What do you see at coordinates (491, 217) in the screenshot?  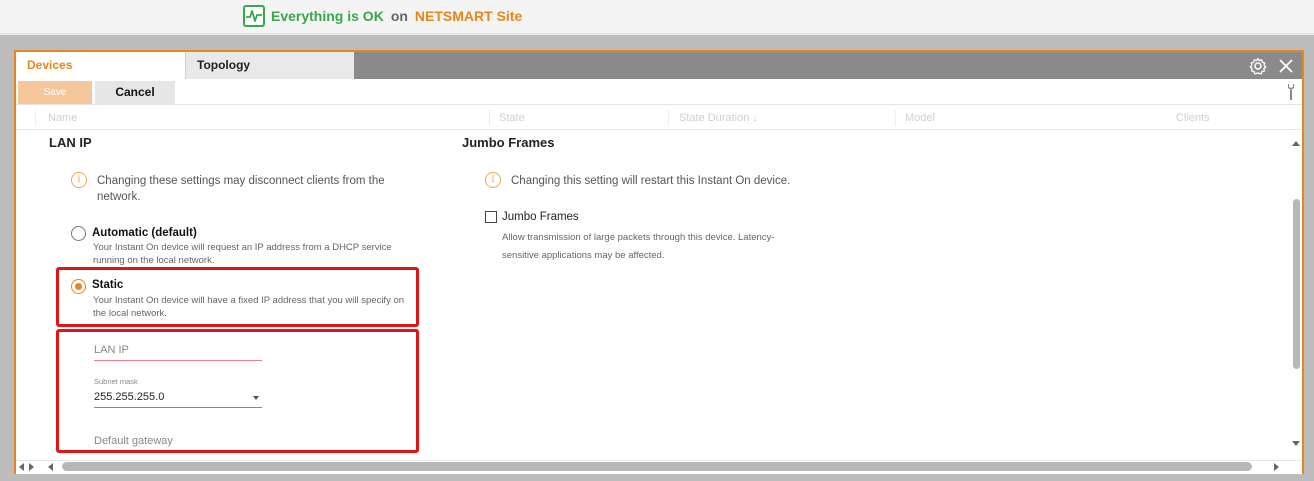 I see `jumbo-frames-checkbox` at bounding box center [491, 217].